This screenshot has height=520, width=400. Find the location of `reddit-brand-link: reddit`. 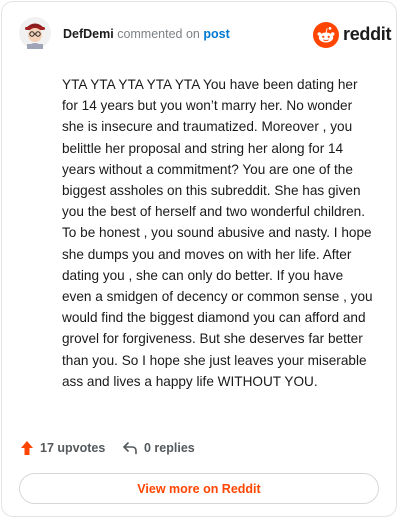

reddit-brand-link: reddit is located at coordinates (352, 35).